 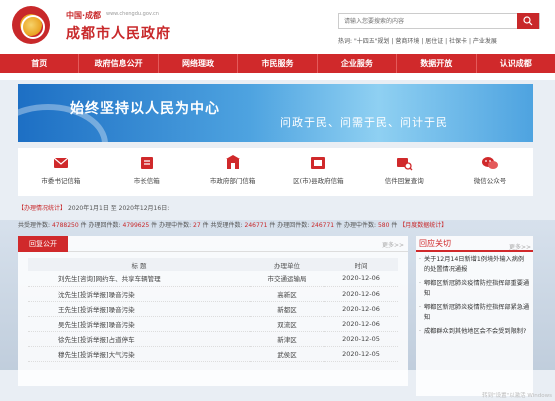 I want to click on search-icon, so click(x=528, y=21).